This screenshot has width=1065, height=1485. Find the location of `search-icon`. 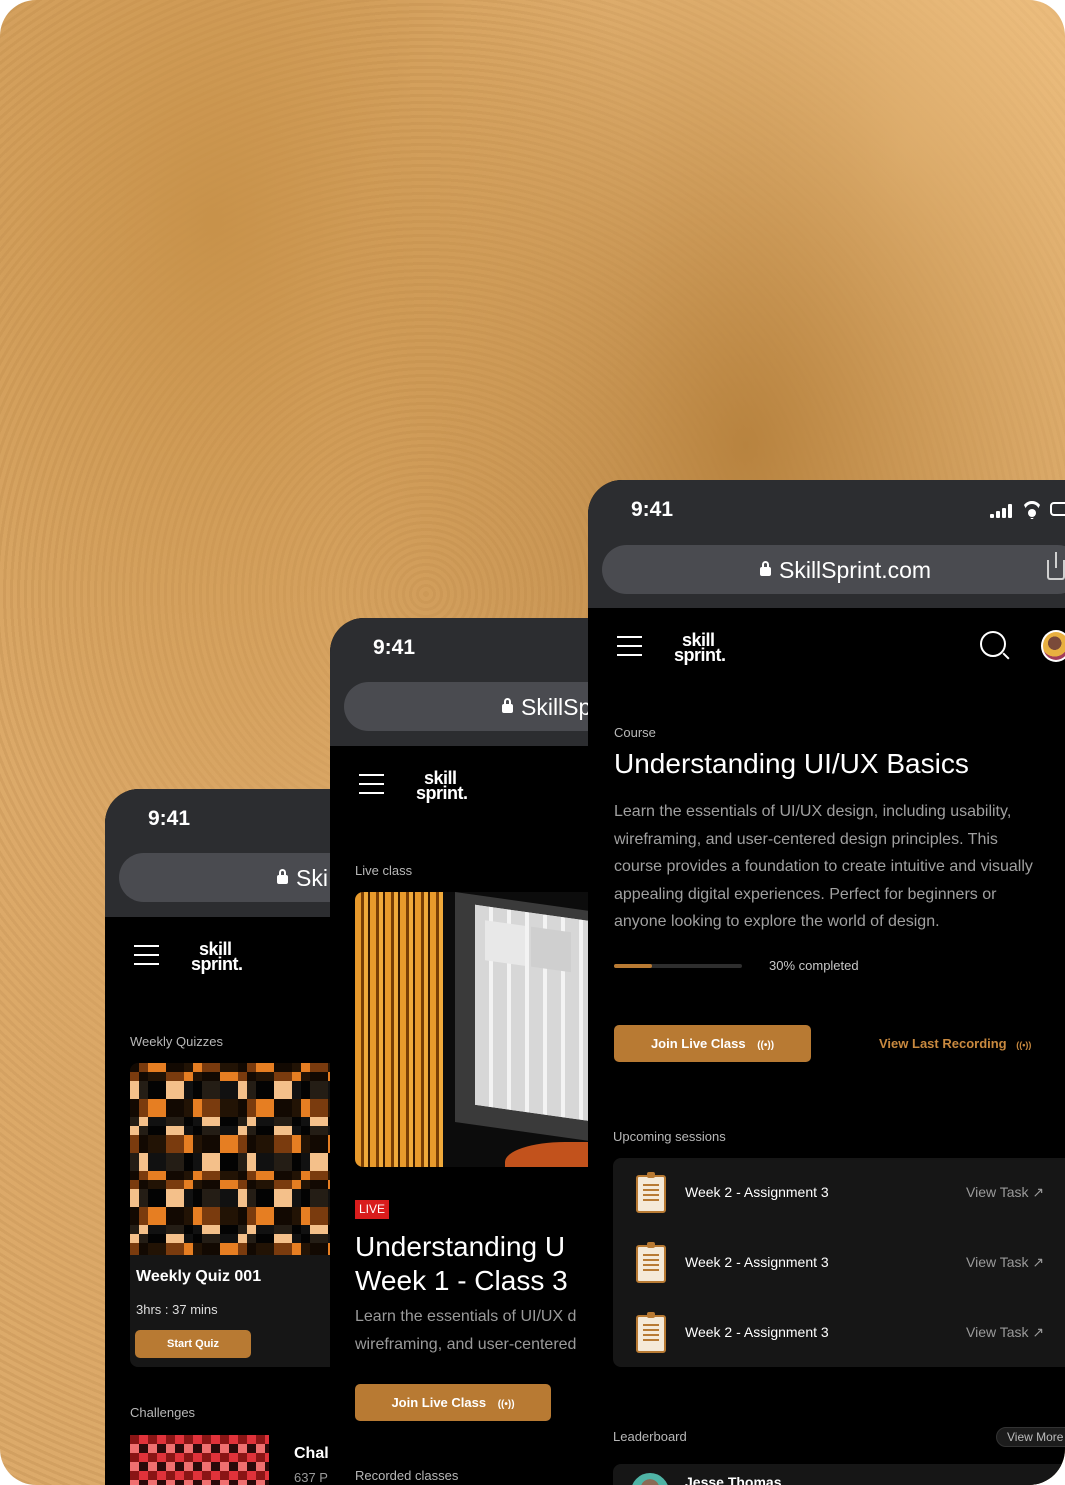

search-icon is located at coordinates (995, 646).